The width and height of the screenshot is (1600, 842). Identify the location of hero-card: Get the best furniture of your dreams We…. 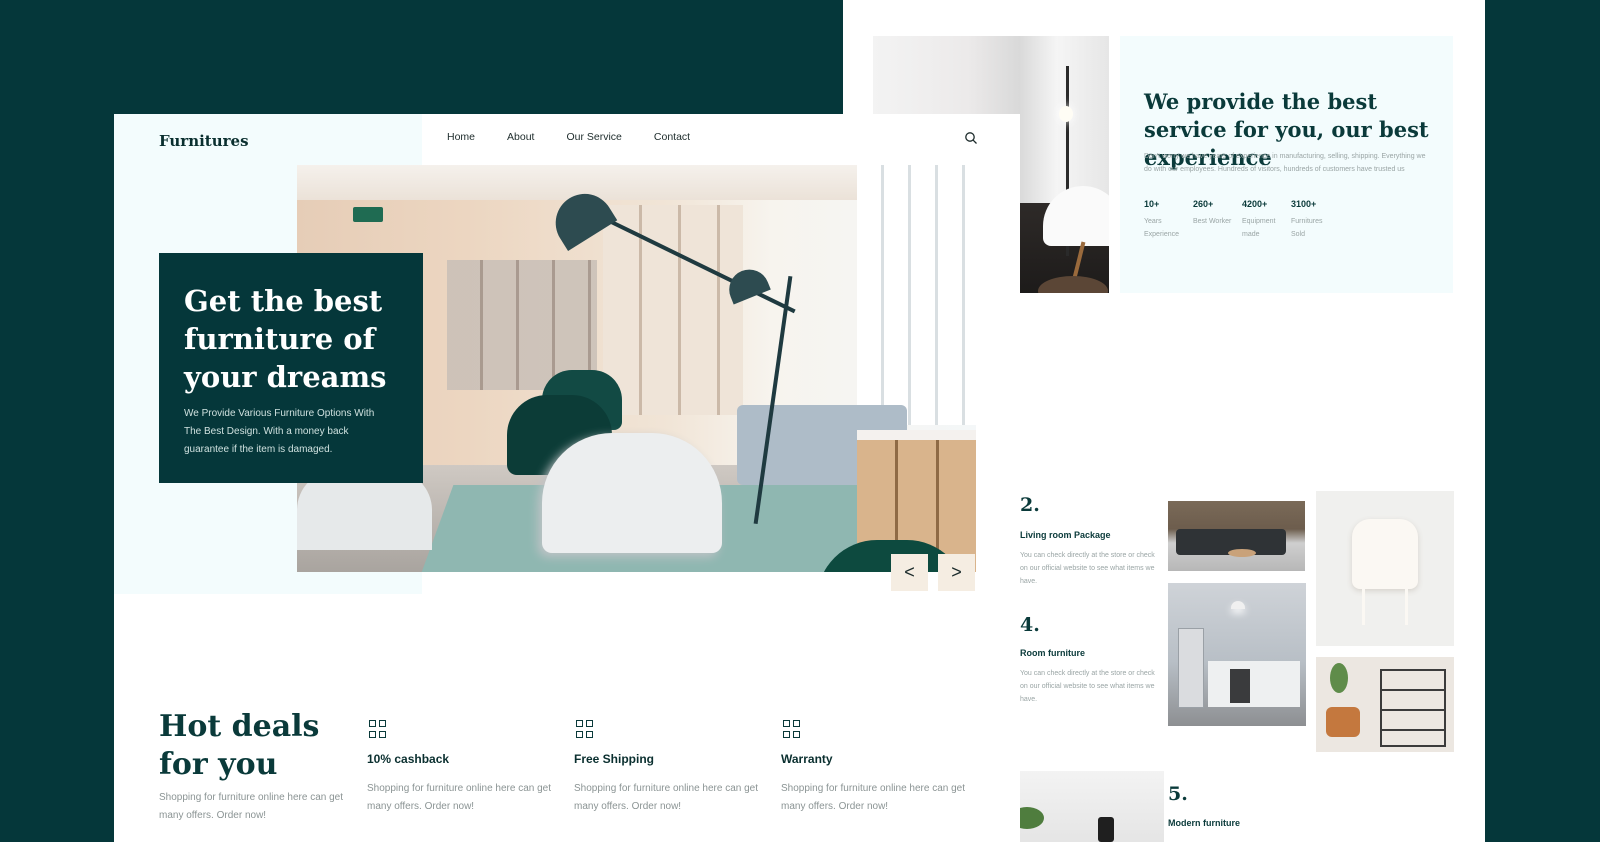
(291, 368).